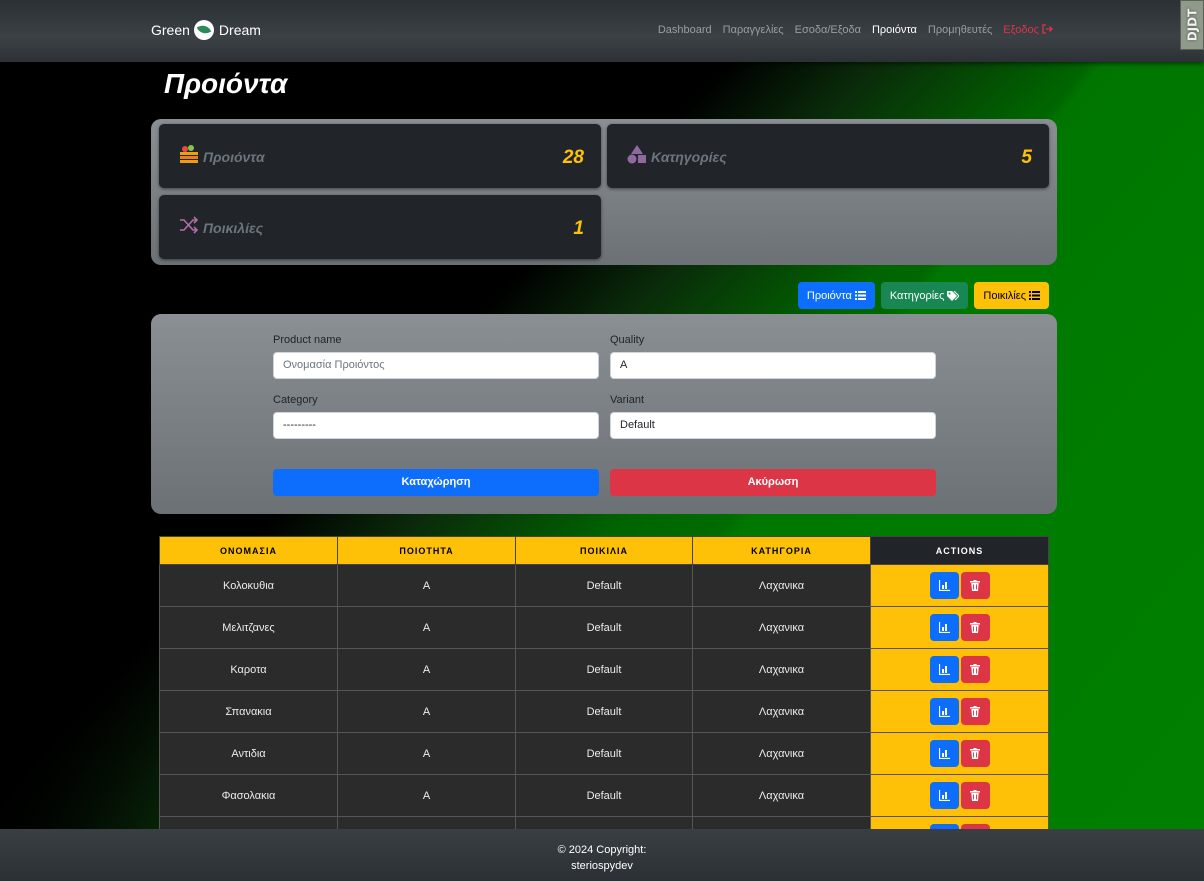 This screenshot has height=881, width=1204. I want to click on quality-label: Quality, so click(627, 340).